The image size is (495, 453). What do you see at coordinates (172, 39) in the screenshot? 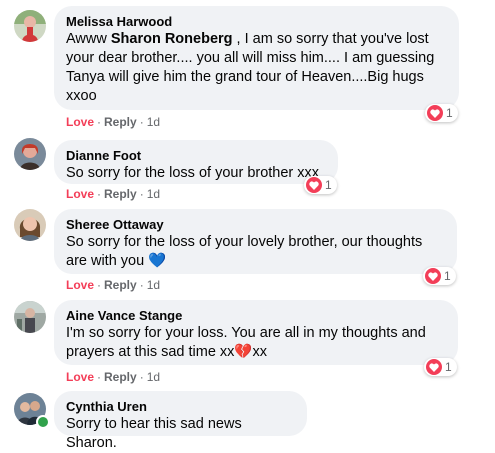
I see `mention-link: Sharon Roneberg` at bounding box center [172, 39].